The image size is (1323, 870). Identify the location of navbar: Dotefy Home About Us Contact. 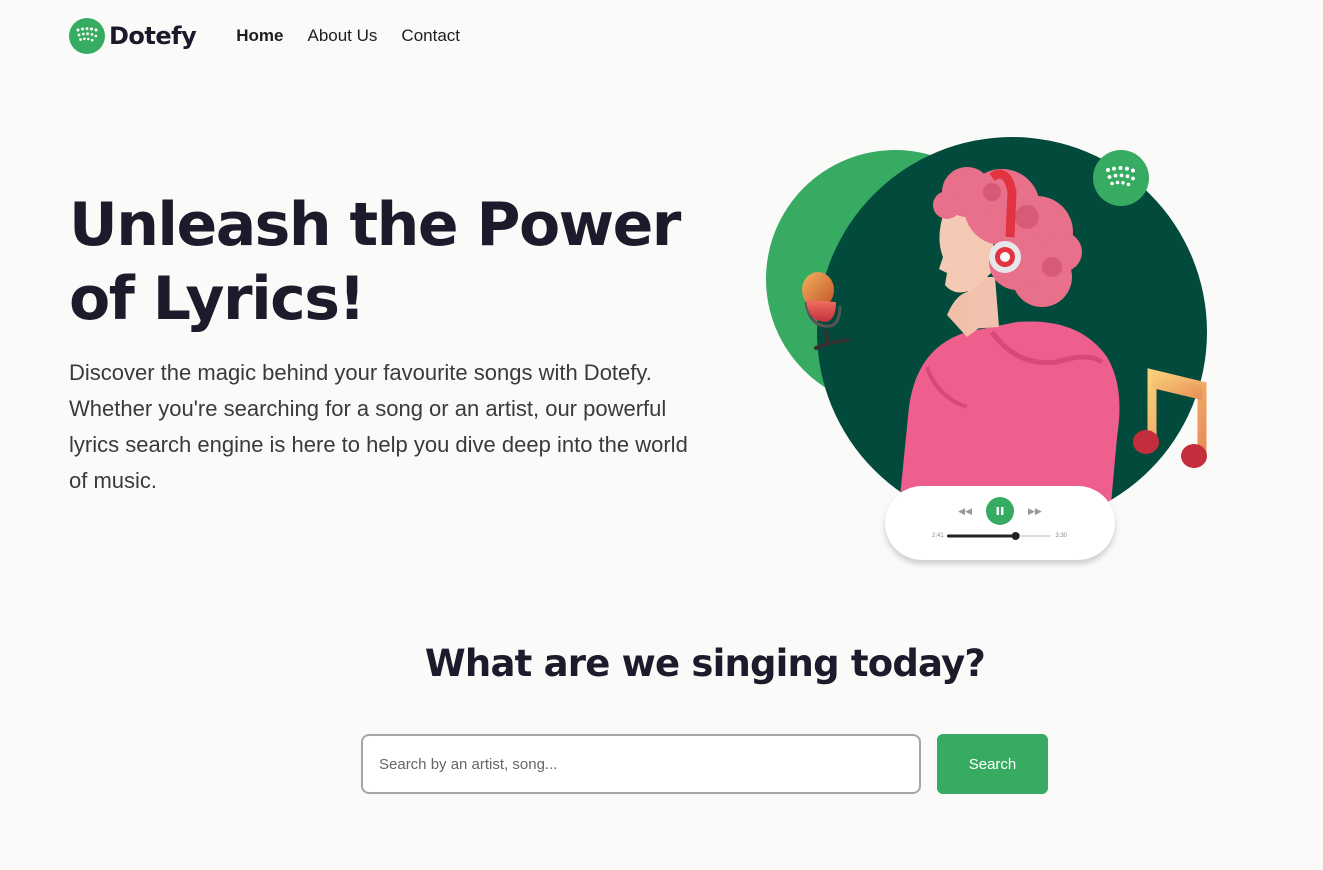
(264, 36).